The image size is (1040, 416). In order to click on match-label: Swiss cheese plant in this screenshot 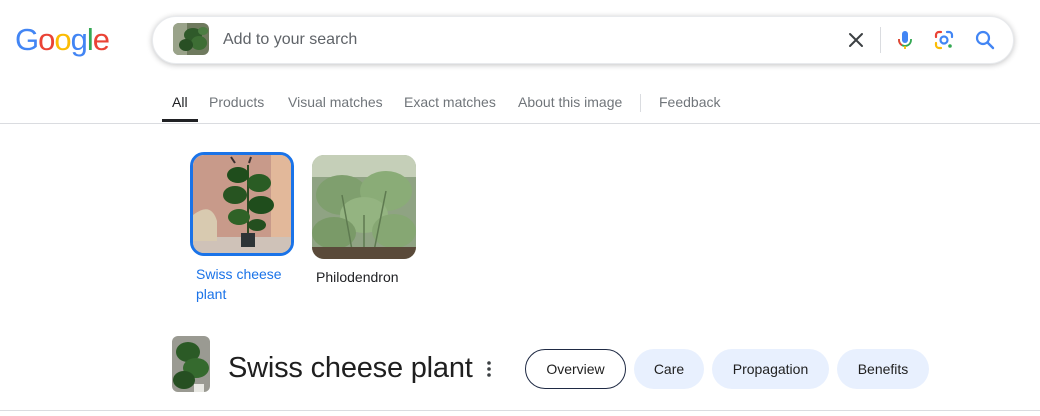, I will do `click(245, 284)`.